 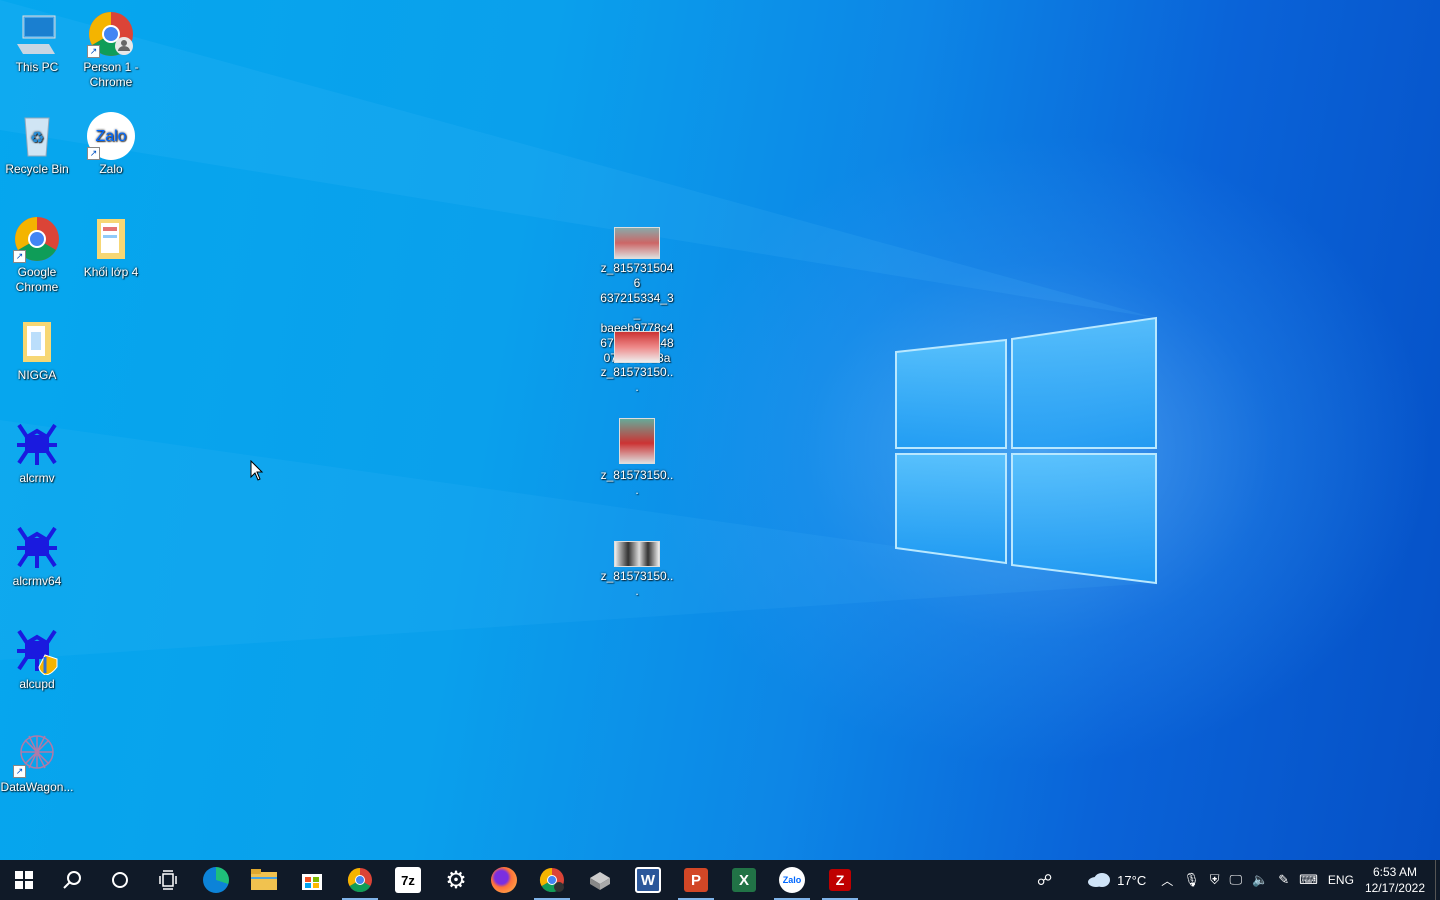 I want to click on desktop-icon-alcrmv64: alcrmv64, so click(x=37, y=556).